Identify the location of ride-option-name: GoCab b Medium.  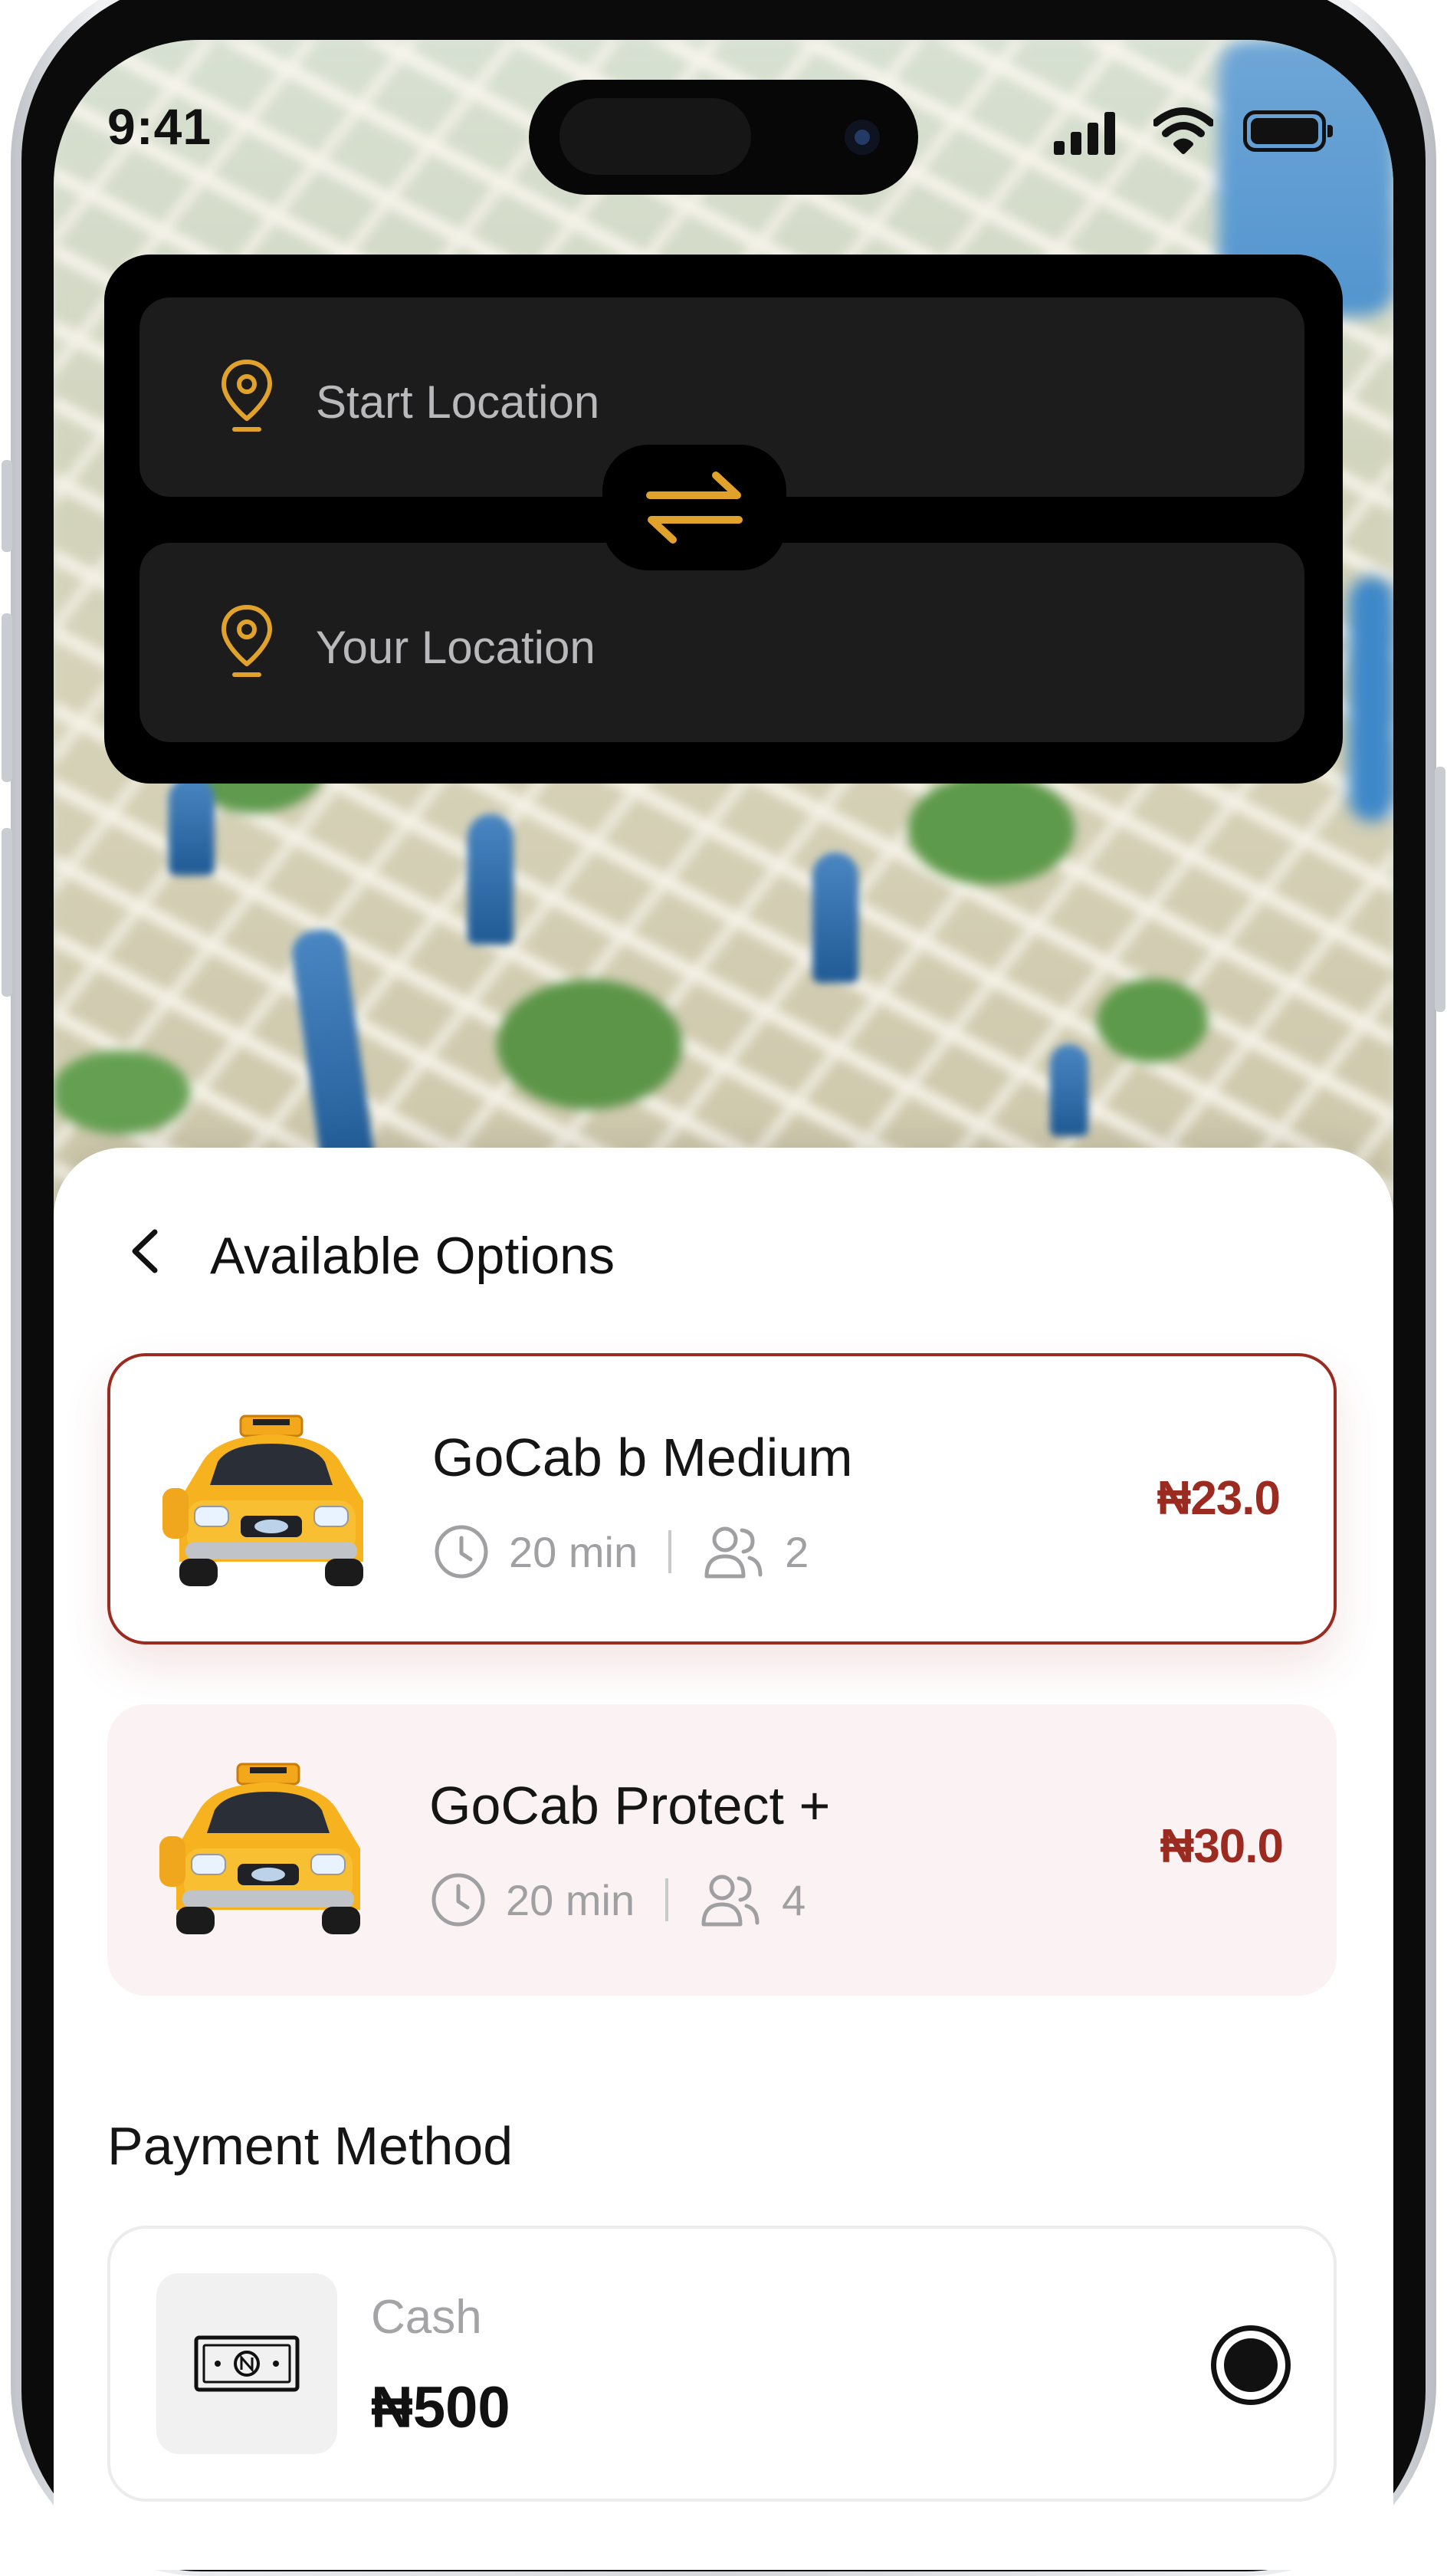
(643, 1458).